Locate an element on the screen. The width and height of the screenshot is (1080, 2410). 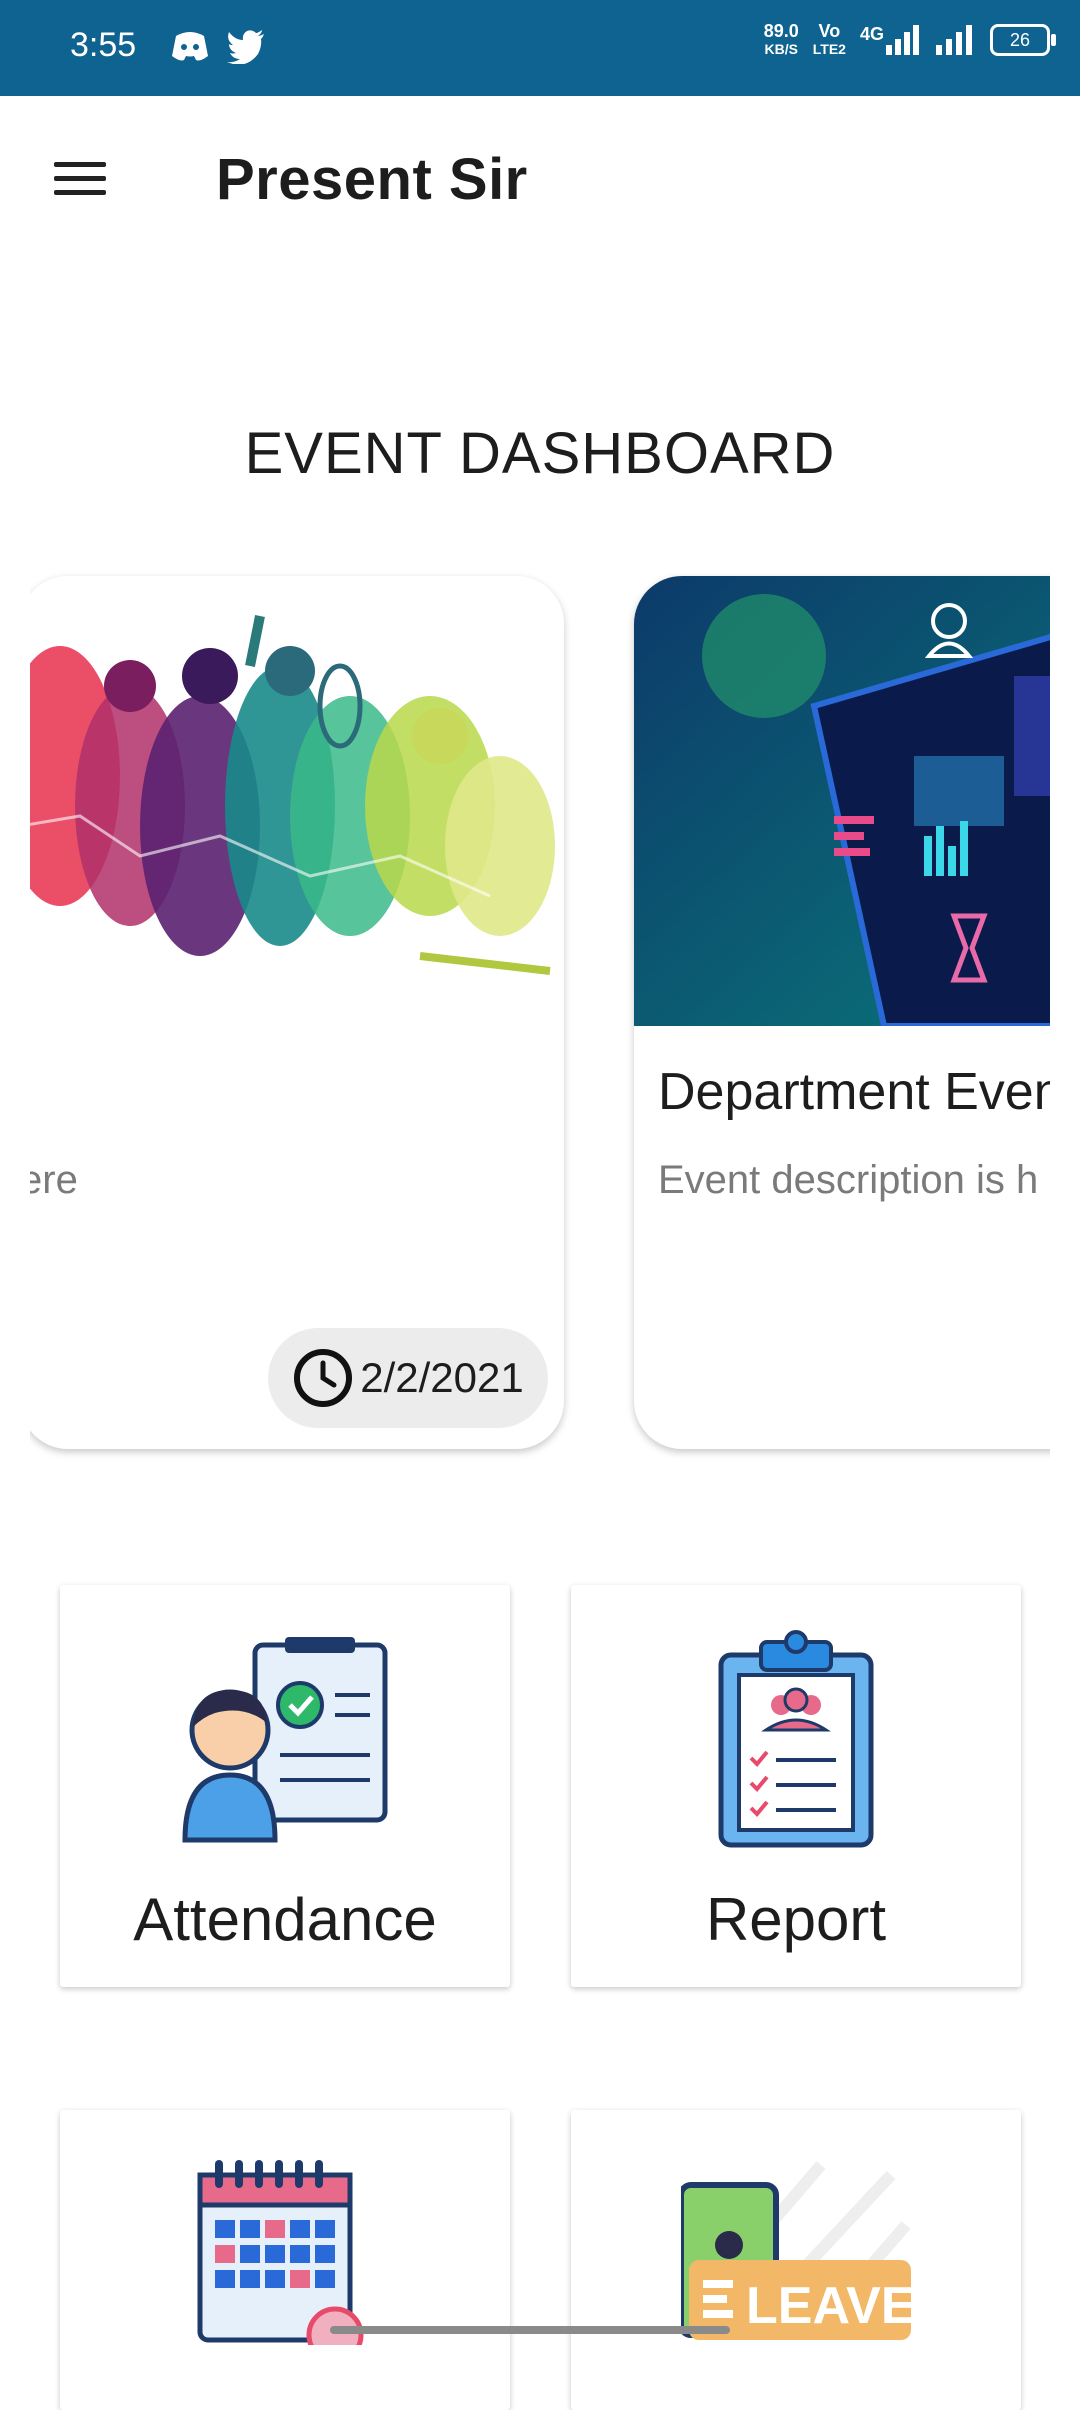
speed-value: 89.0 is located at coordinates (781, 31).